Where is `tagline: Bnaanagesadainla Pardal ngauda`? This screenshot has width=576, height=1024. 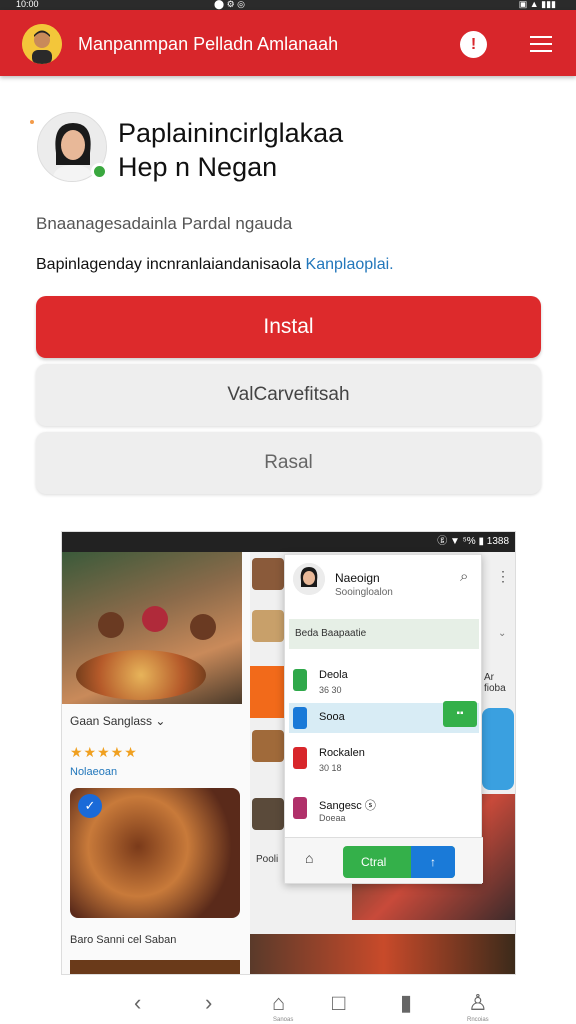
tagline: Bnaanagesadainla Pardal ngauda is located at coordinates (164, 223).